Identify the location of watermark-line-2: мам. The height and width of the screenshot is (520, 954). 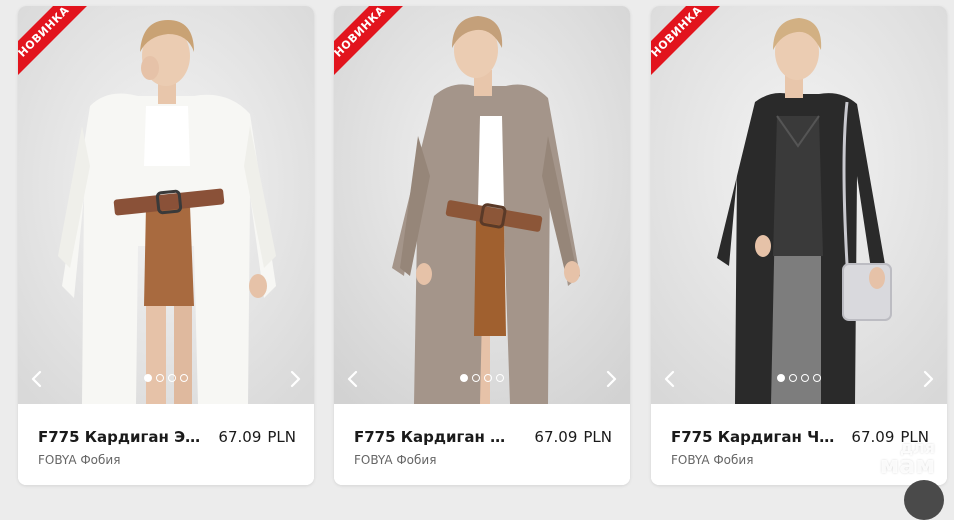
(907, 465).